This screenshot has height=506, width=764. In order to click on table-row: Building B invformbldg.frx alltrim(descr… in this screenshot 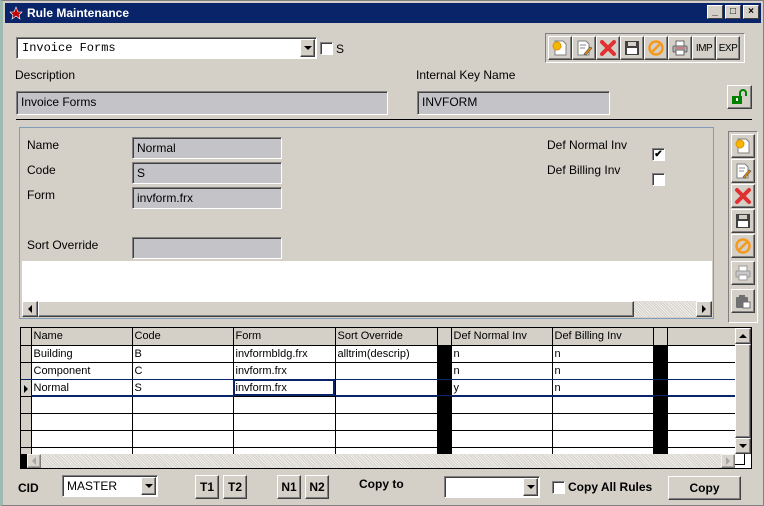, I will do `click(383, 354)`.